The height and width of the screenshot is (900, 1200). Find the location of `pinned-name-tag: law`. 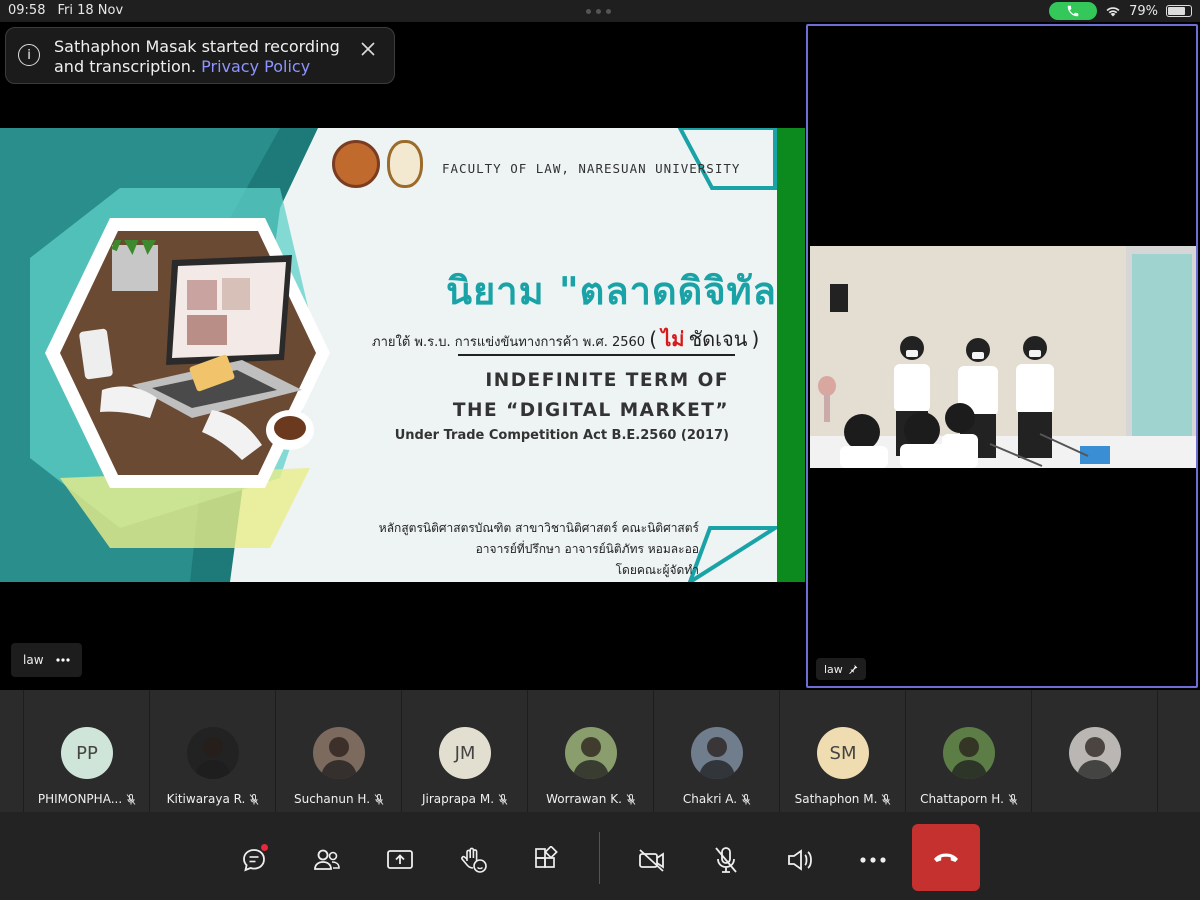

pinned-name-tag: law is located at coordinates (841, 669).